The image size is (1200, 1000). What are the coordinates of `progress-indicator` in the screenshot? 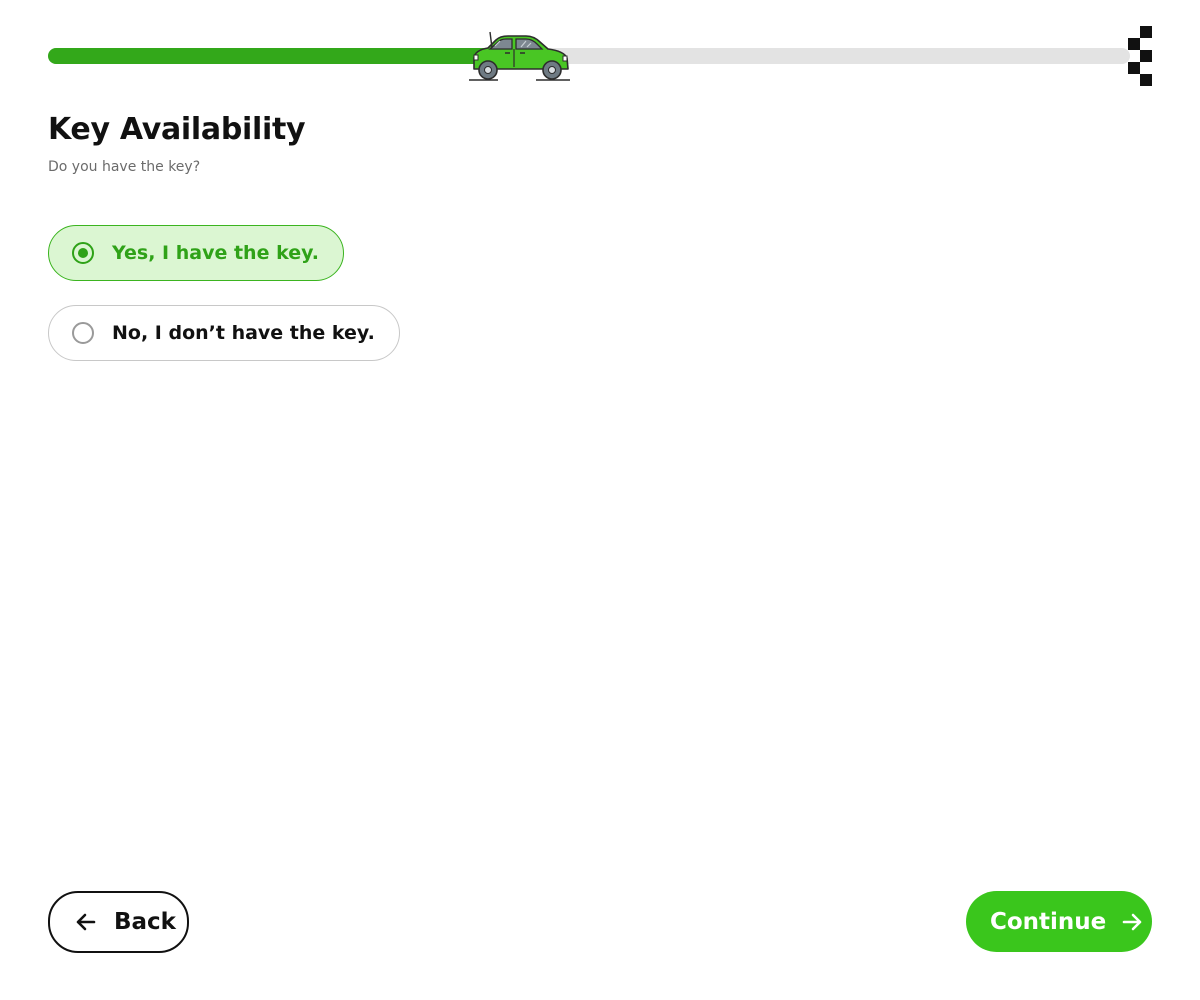 It's located at (600, 56).